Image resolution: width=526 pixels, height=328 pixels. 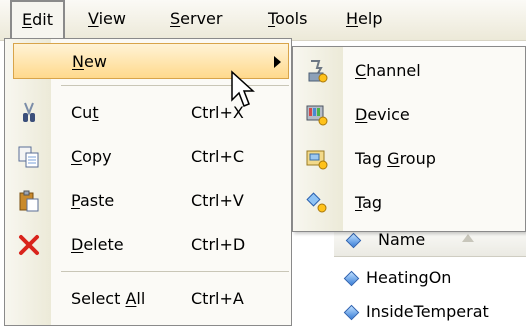 I want to click on delete-x-icon, so click(x=29, y=245).